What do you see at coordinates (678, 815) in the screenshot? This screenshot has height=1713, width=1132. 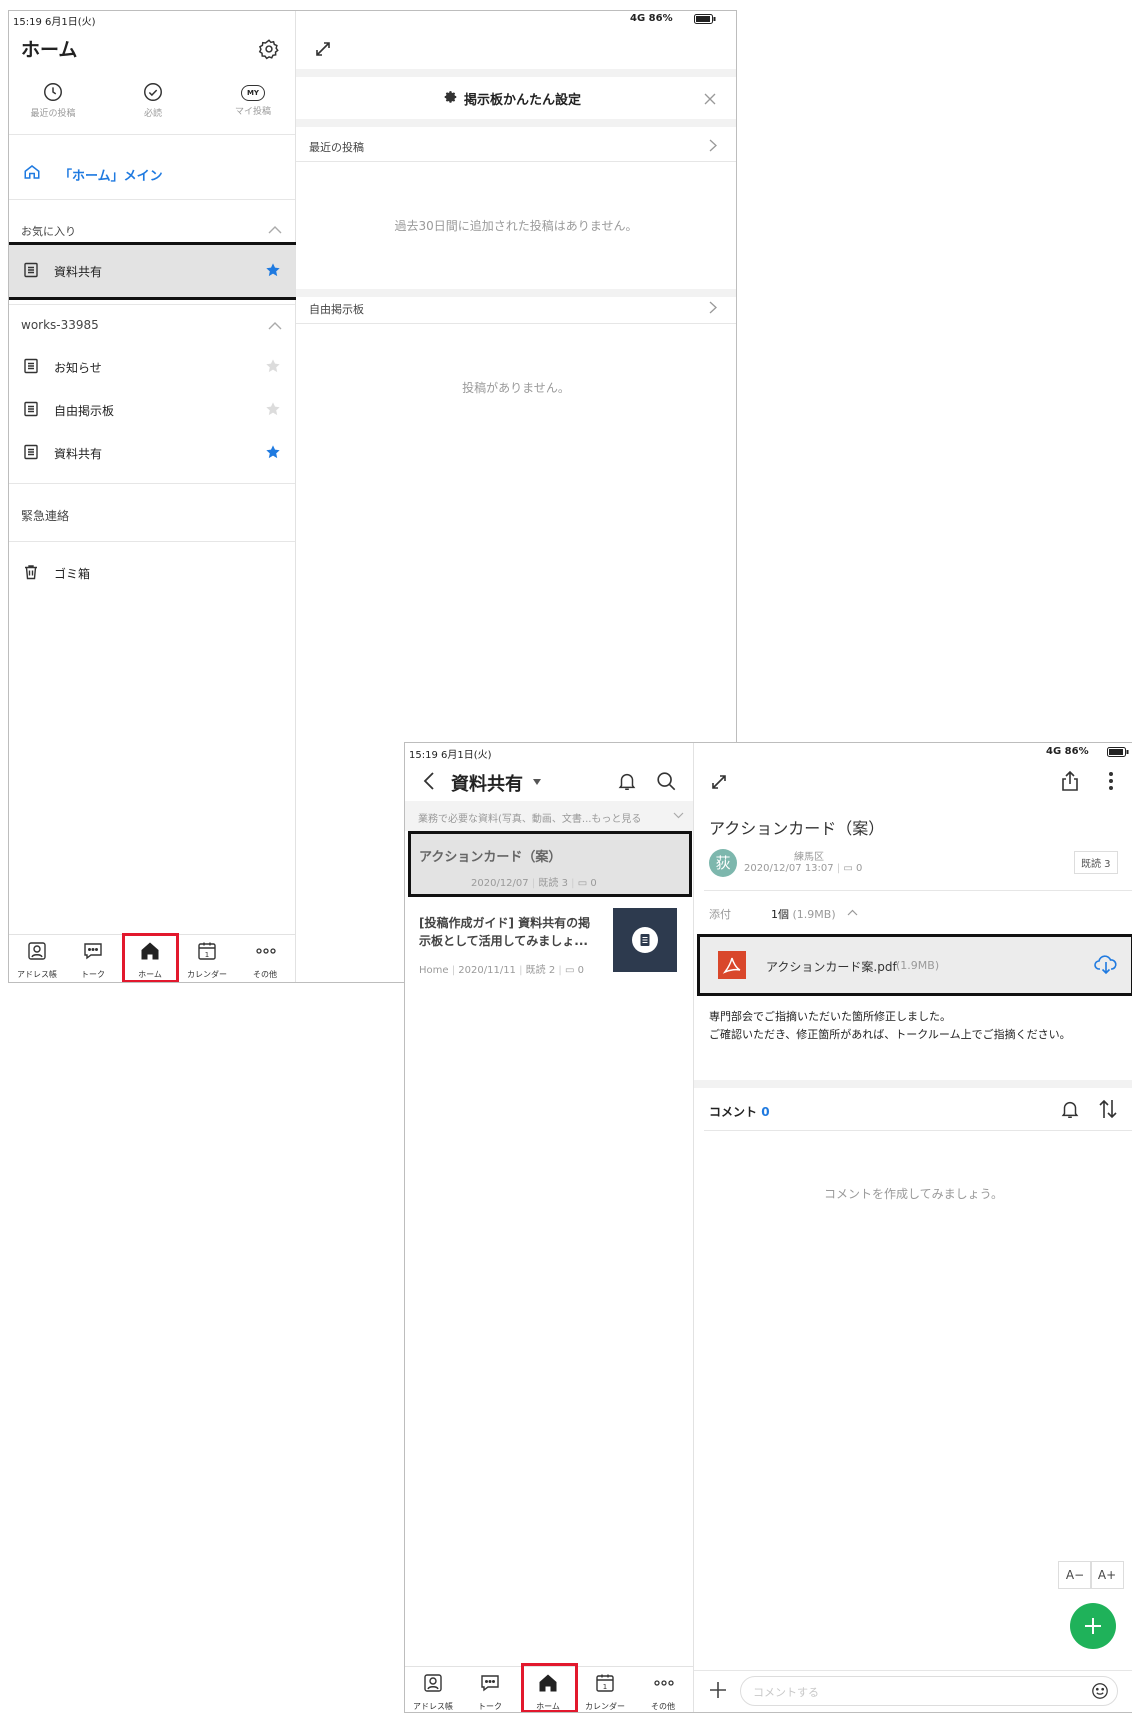 I see `chevron-down-icon` at bounding box center [678, 815].